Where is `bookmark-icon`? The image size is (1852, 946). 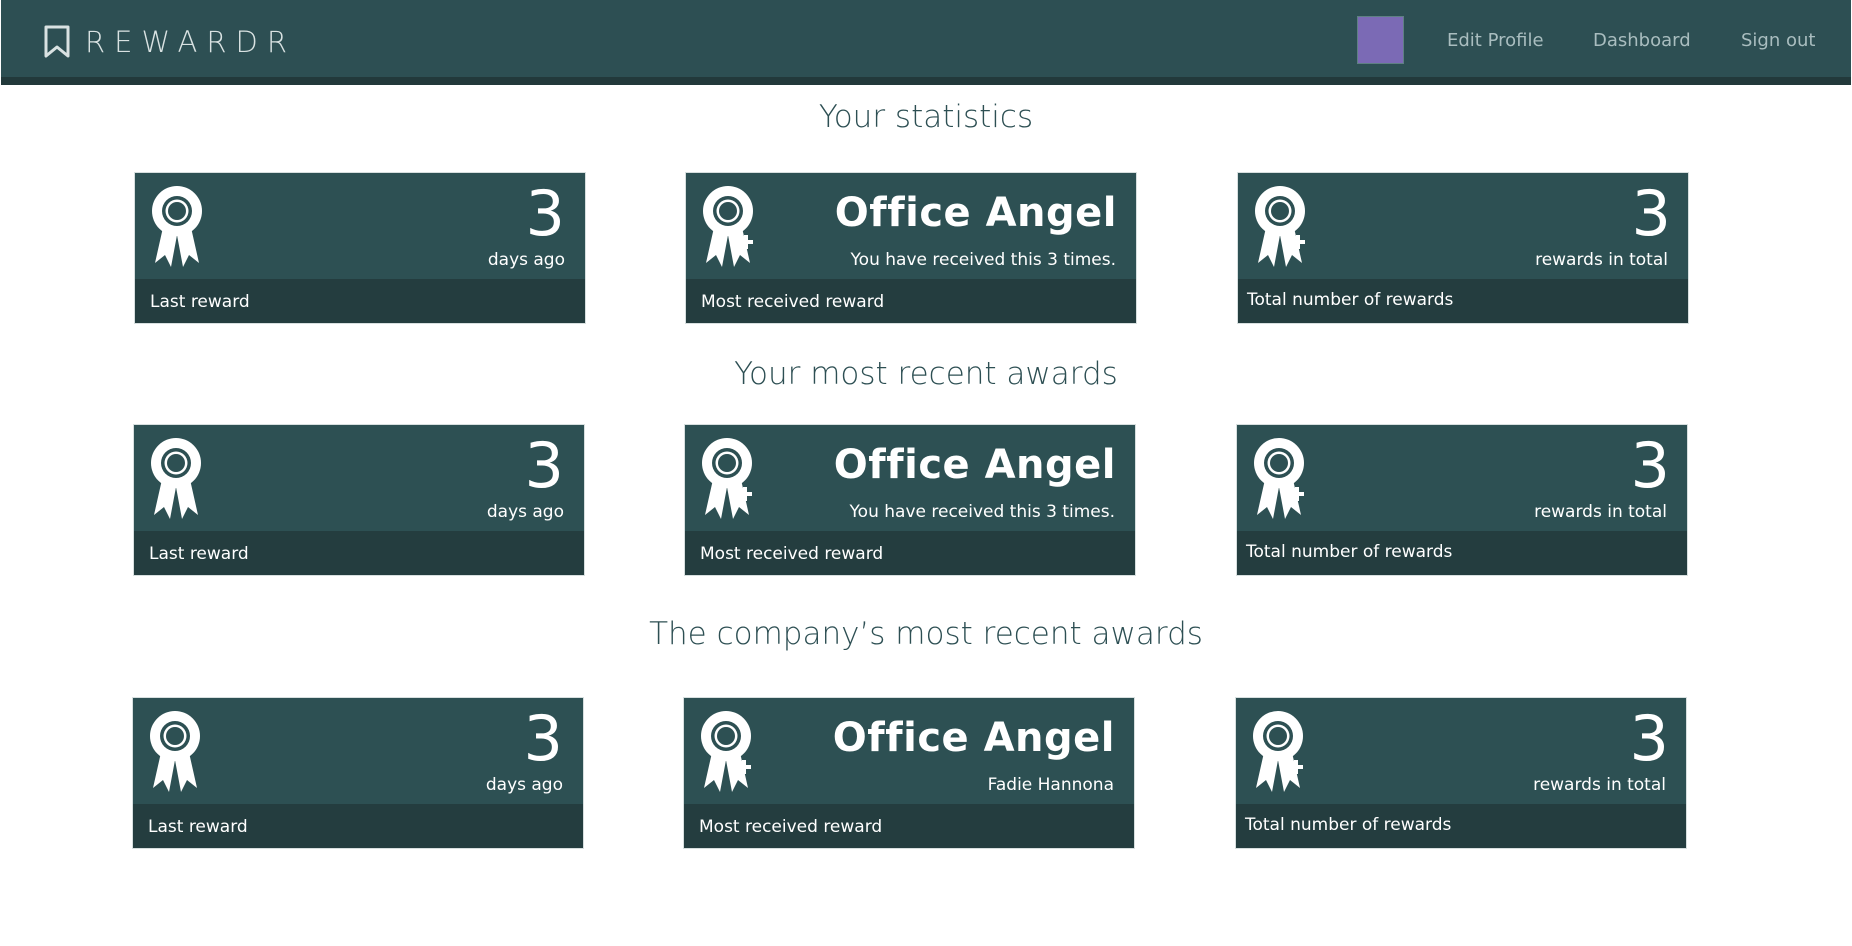 bookmark-icon is located at coordinates (57, 41).